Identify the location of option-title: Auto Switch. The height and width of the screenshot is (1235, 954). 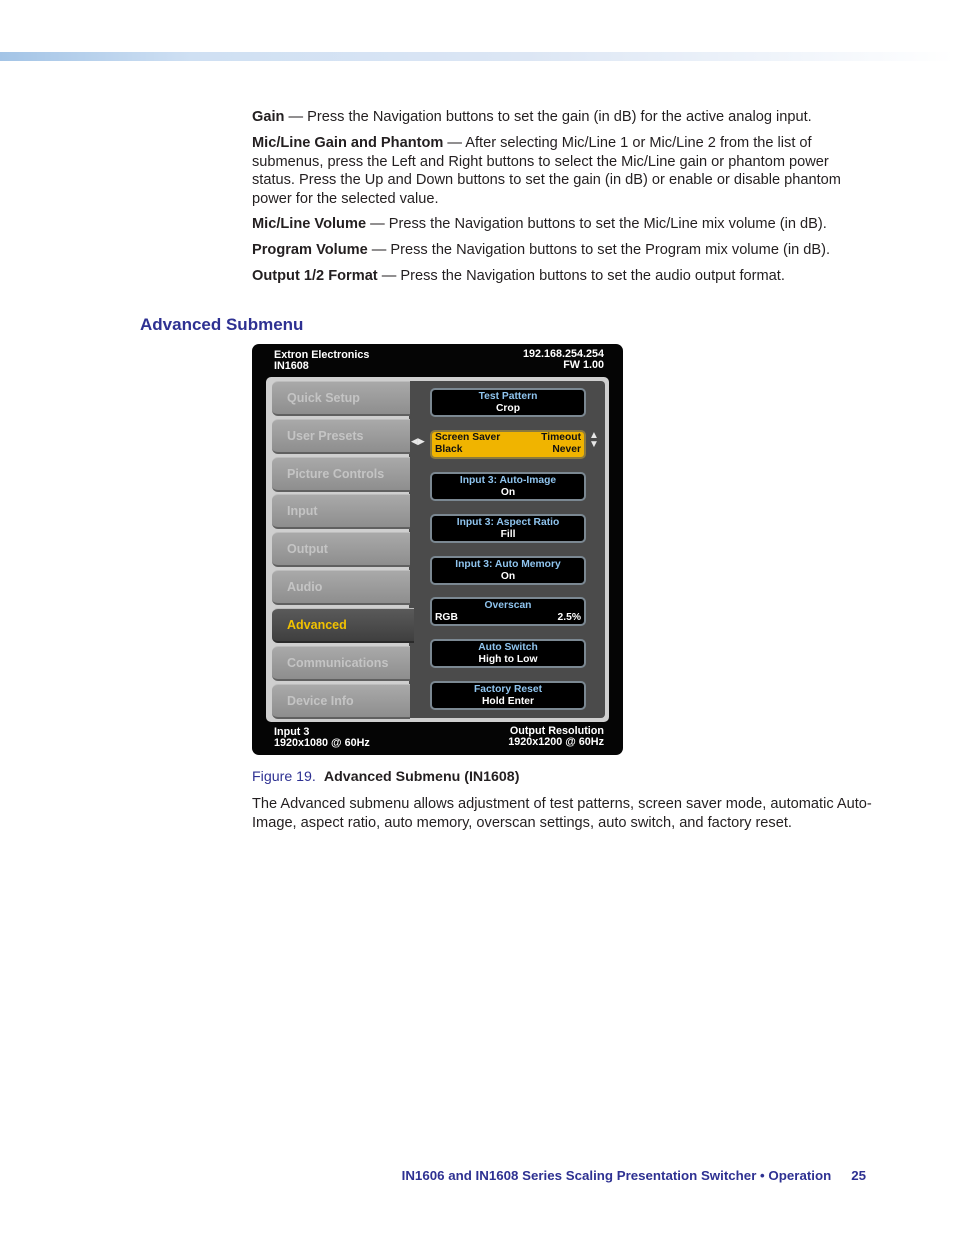
(508, 647).